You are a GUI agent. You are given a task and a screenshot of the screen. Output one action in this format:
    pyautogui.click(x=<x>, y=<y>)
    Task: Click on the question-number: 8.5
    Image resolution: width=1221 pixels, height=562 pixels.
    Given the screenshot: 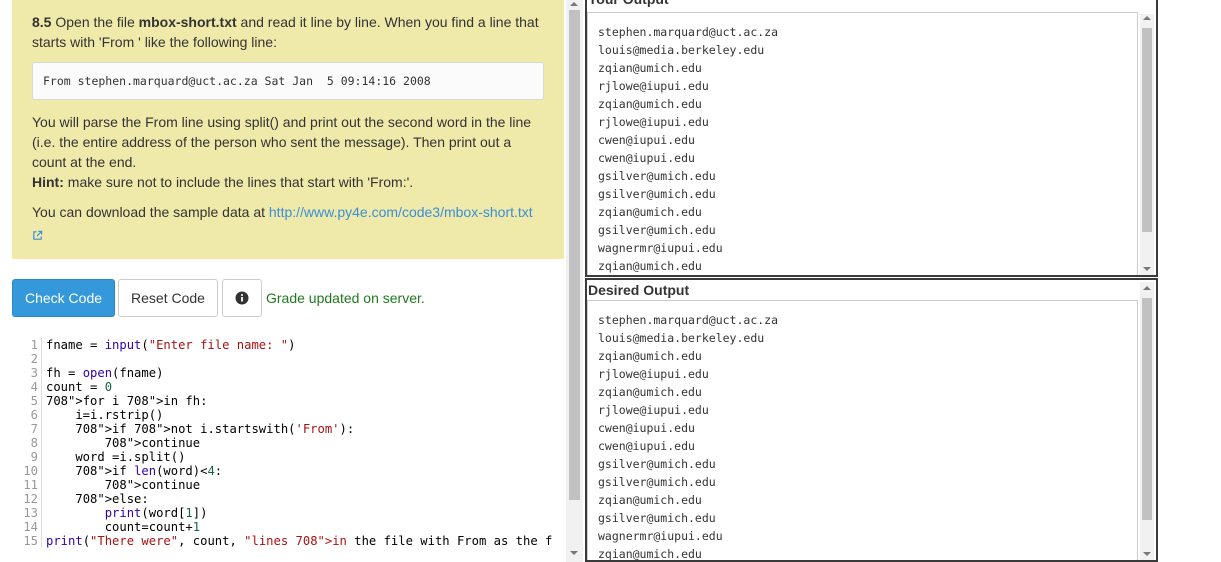 What is the action you would take?
    pyautogui.click(x=42, y=22)
    